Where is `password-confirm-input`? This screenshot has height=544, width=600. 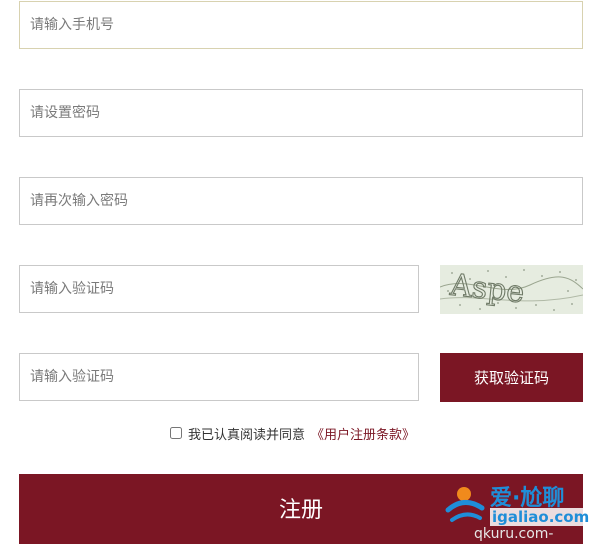 password-confirm-input is located at coordinates (301, 201).